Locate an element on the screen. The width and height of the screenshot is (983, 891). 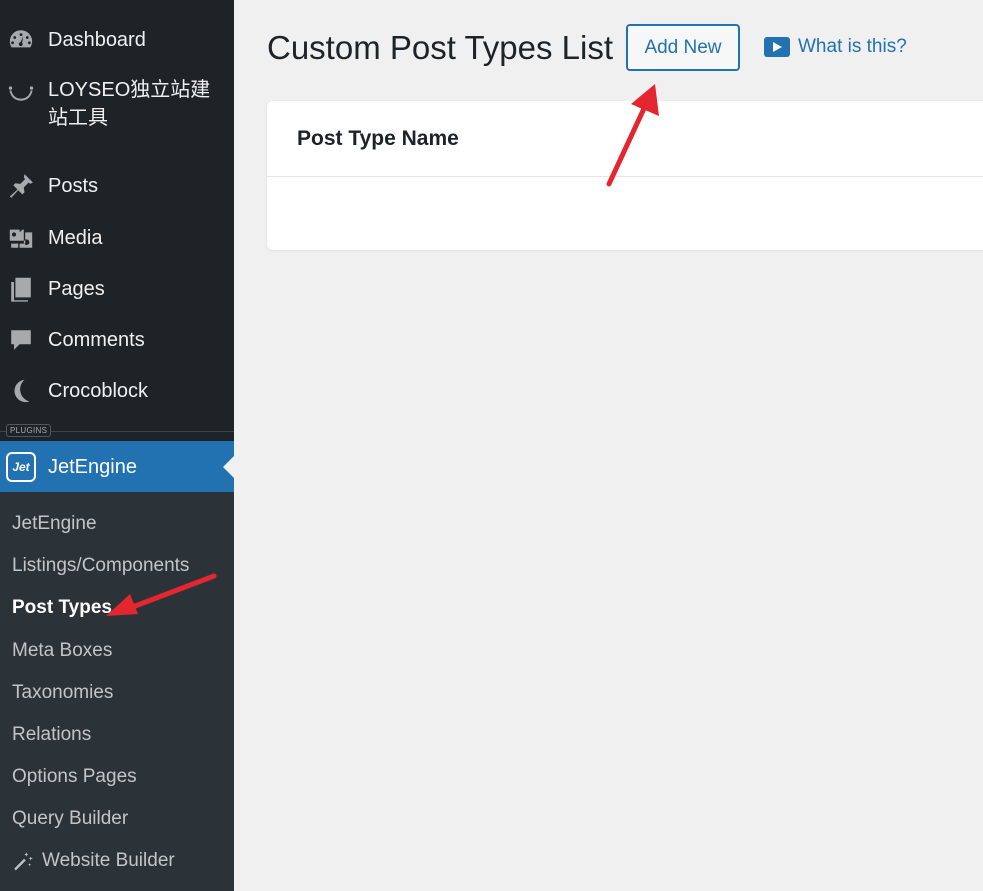
crocoblock-icon is located at coordinates (21, 391).